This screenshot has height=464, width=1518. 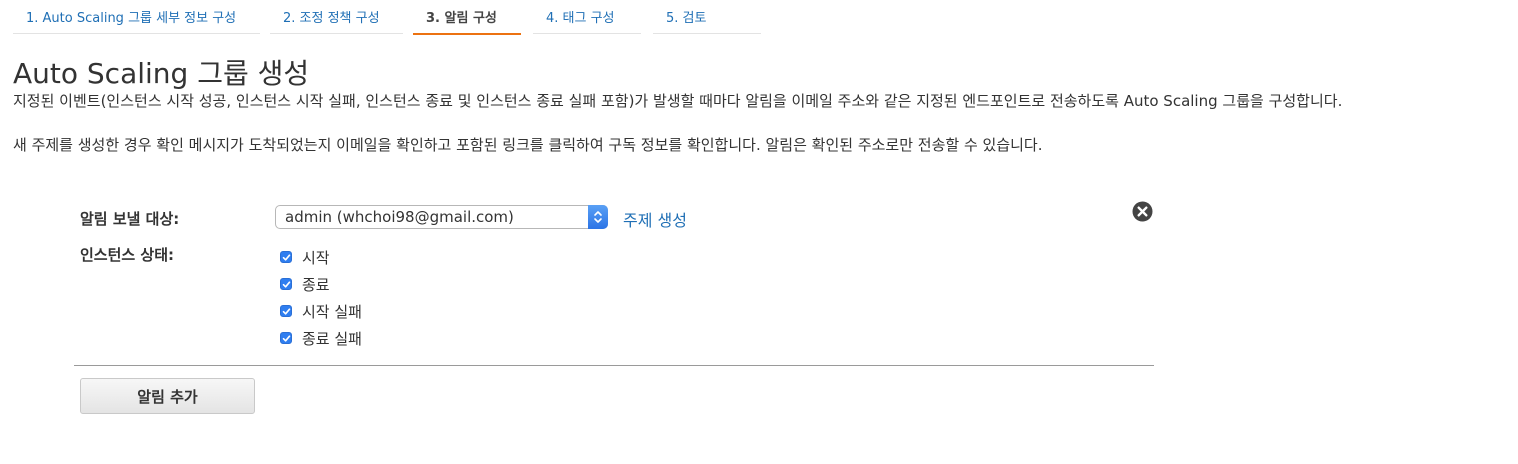 What do you see at coordinates (161, 73) in the screenshot?
I see `page-title: Auto Scaling 그룹 생성` at bounding box center [161, 73].